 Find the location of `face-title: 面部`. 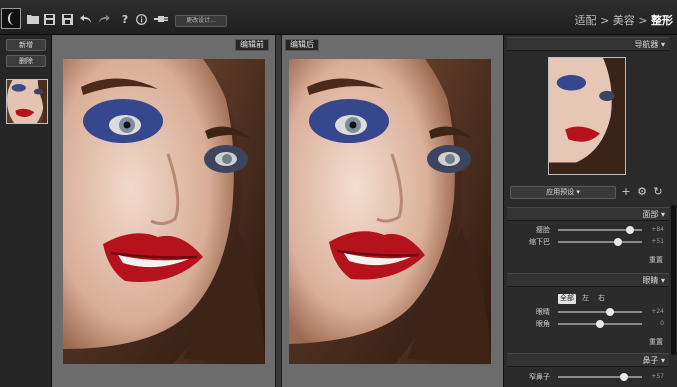

face-title: 面部 is located at coordinates (650, 214).